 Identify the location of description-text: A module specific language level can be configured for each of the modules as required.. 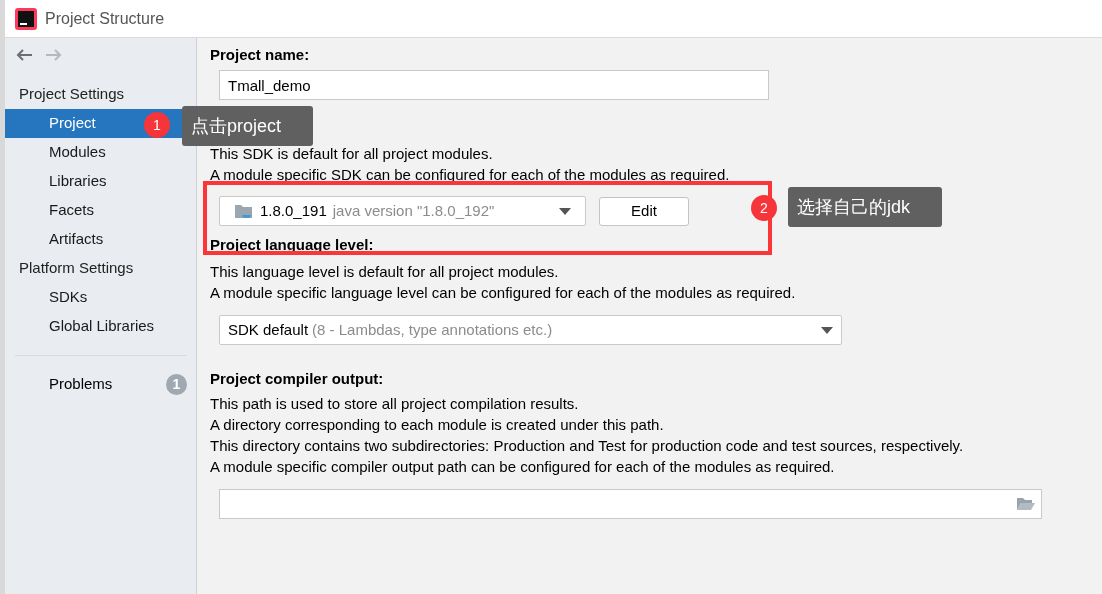
(503, 293).